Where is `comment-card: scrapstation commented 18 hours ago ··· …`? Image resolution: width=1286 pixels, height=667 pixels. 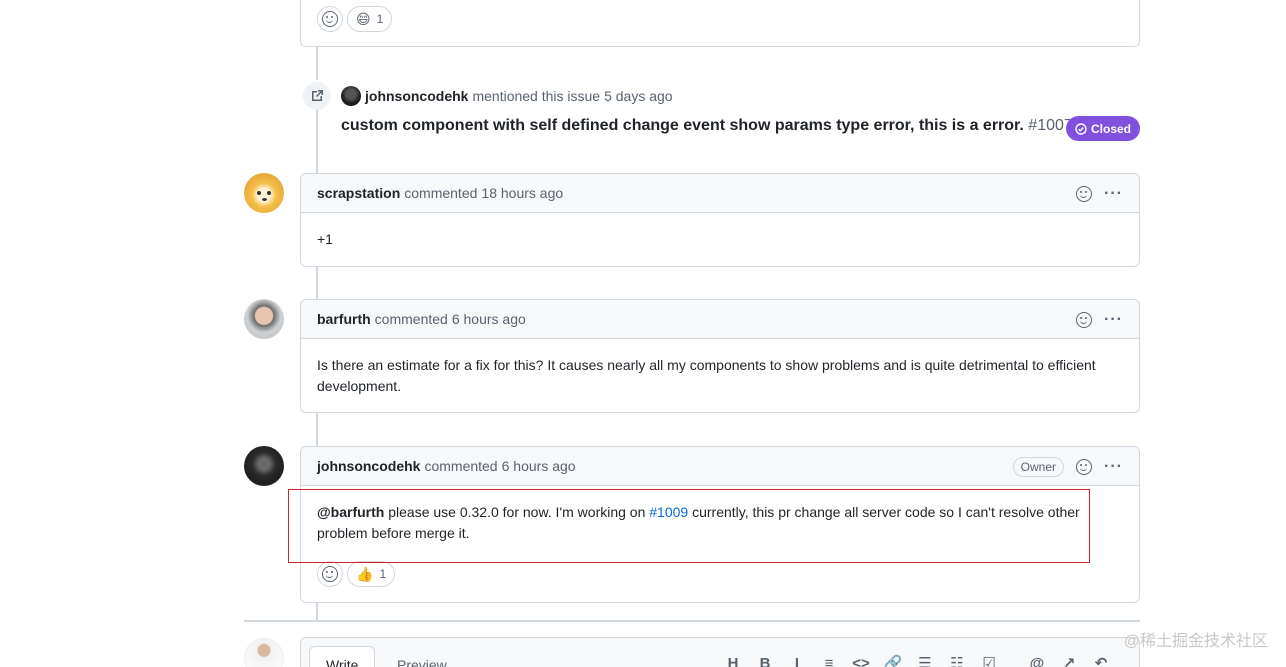 comment-card: scrapstation commented 18 hours ago ··· … is located at coordinates (720, 220).